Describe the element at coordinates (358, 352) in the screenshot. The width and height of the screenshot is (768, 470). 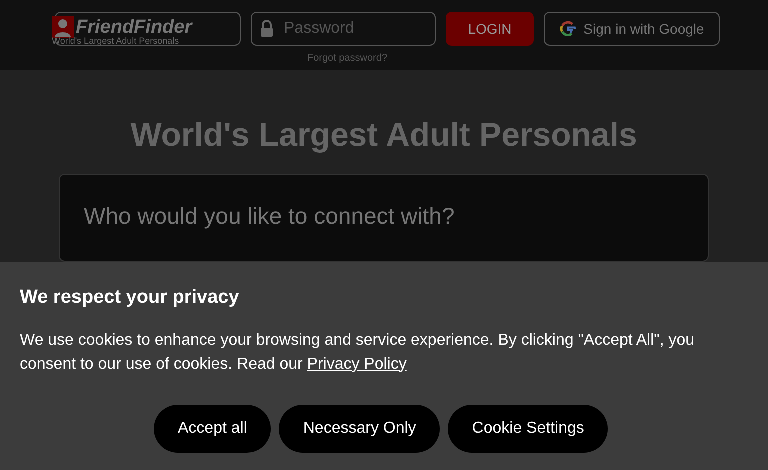
I see `cookie-text: We use cookies to enhance your browsing and service experience. By clicking "Accept All", you consent to our use of cookies. Read our Privacy Policy` at that location.